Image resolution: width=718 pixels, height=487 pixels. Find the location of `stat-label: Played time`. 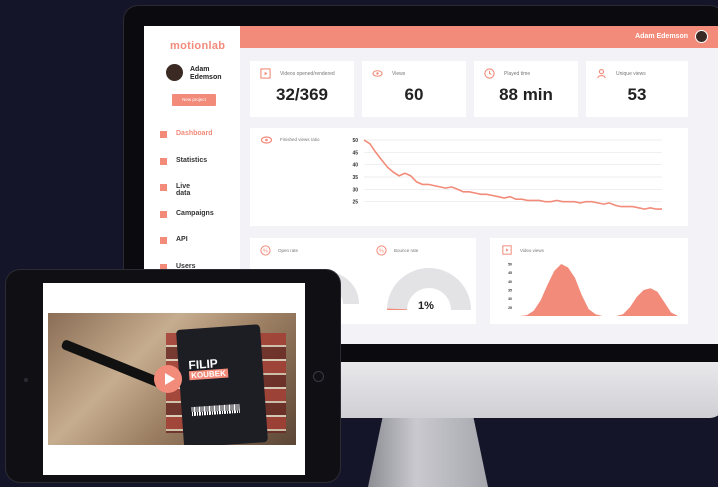

stat-label: Played time is located at coordinates (517, 74).